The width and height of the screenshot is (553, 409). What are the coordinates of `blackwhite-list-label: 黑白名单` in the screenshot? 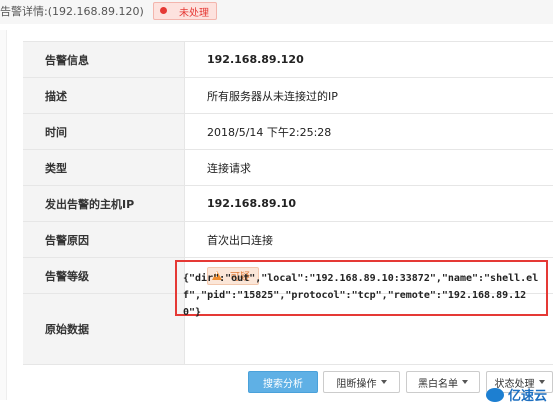 It's located at (438, 384).